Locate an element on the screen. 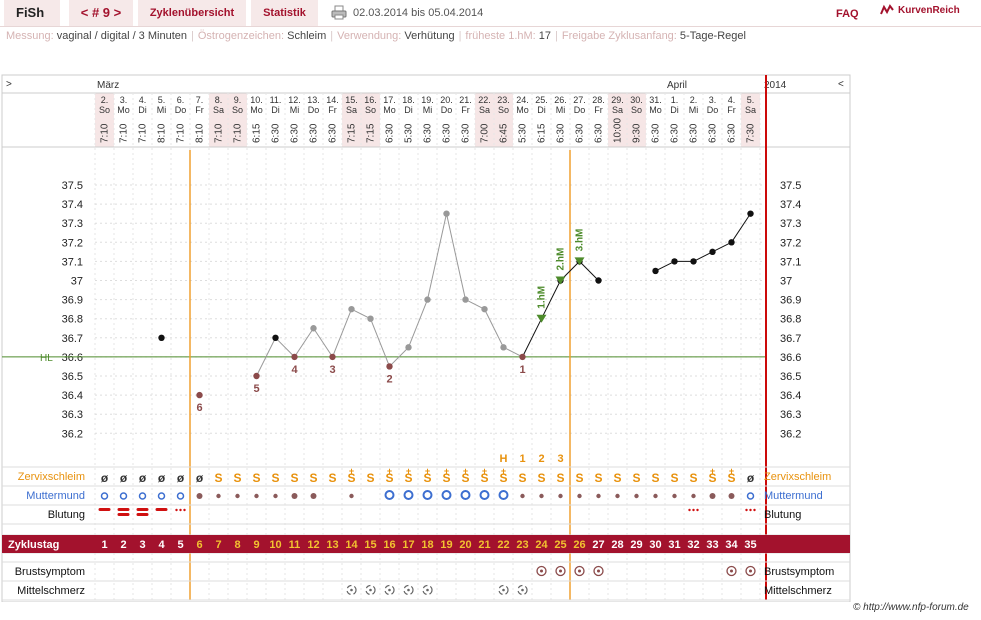 The image size is (981, 620). cycle-day-label: Zyklustag is located at coordinates (33, 545).